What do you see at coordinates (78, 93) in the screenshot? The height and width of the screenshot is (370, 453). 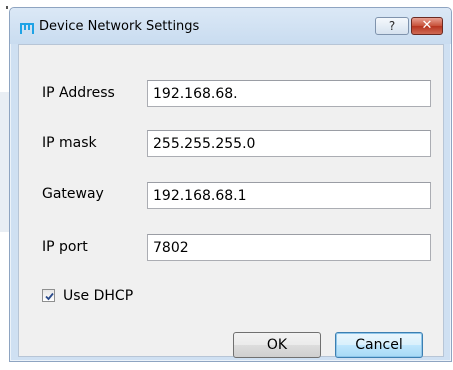 I see `ip-address-label: IP Address` at bounding box center [78, 93].